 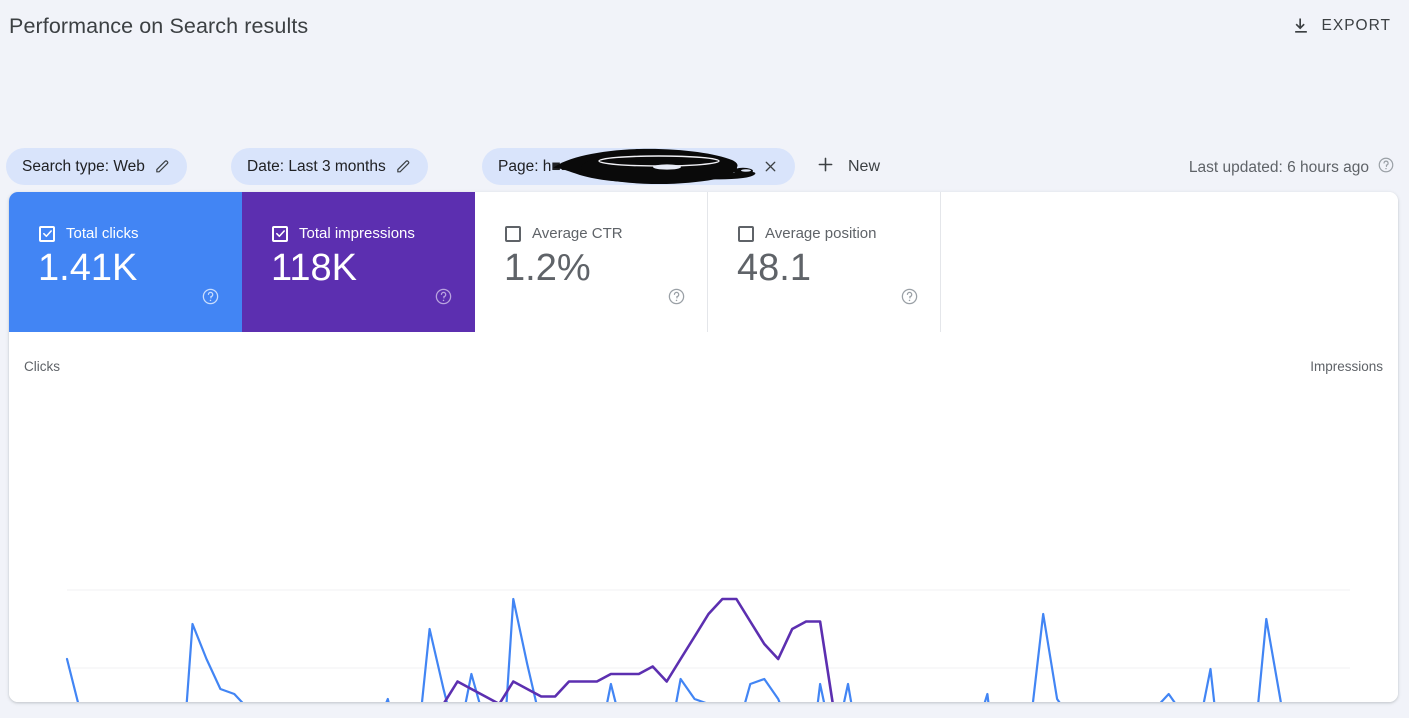 I want to click on download-icon, so click(x=1301, y=26).